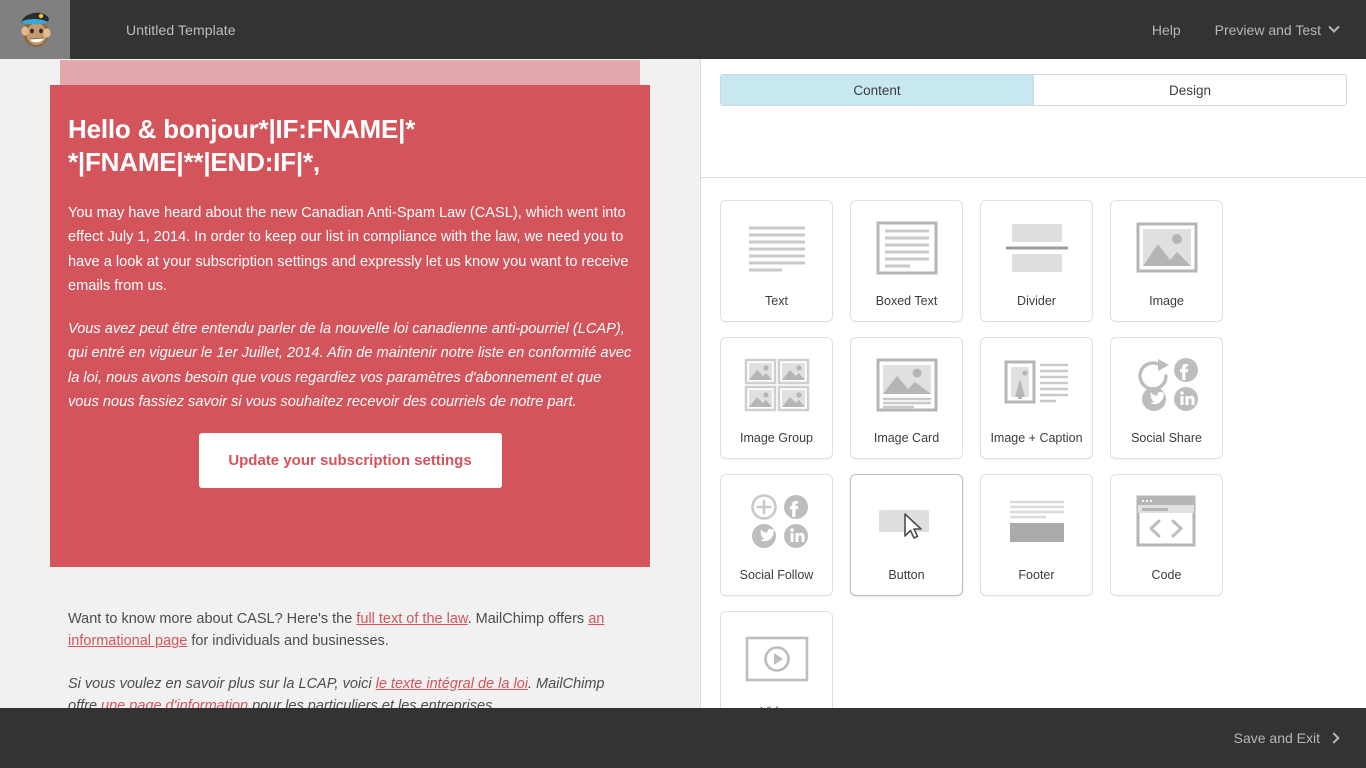  I want to click on content-block-label: Button, so click(906, 574).